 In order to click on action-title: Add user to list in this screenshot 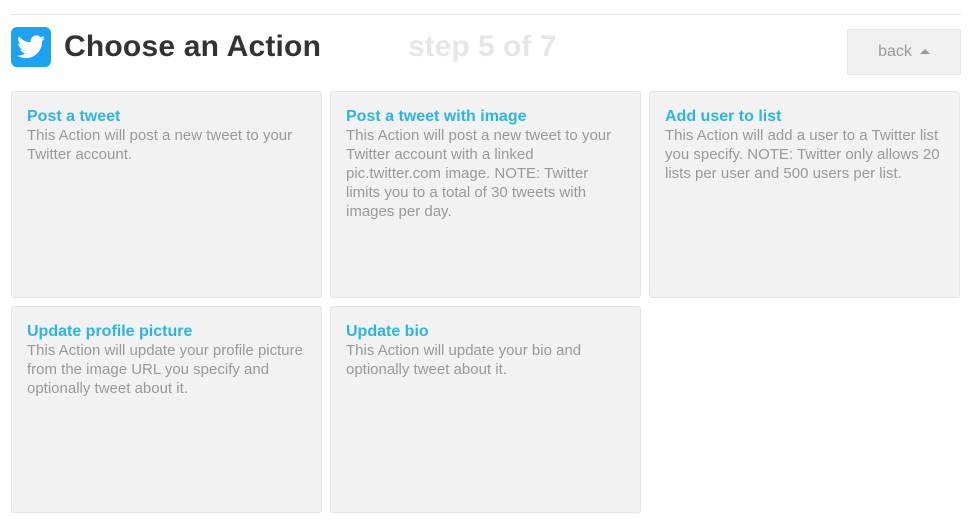, I will do `click(723, 116)`.